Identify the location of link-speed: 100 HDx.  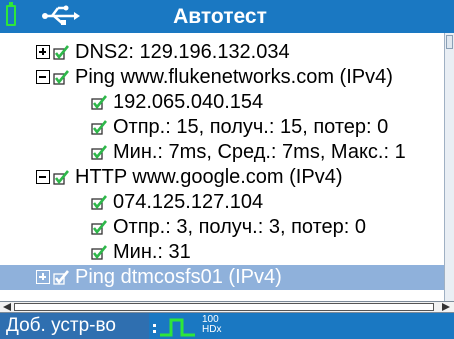
(211, 325).